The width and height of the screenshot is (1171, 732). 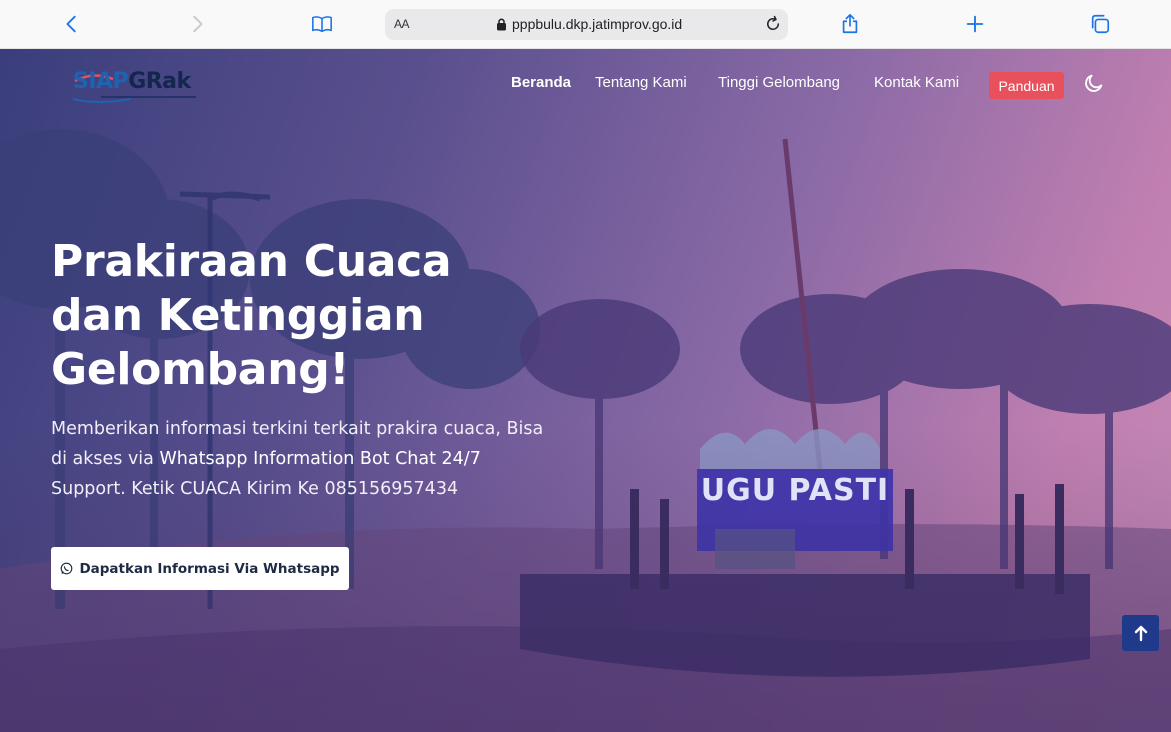 I want to click on tabs-icon, so click(x=1100, y=24).